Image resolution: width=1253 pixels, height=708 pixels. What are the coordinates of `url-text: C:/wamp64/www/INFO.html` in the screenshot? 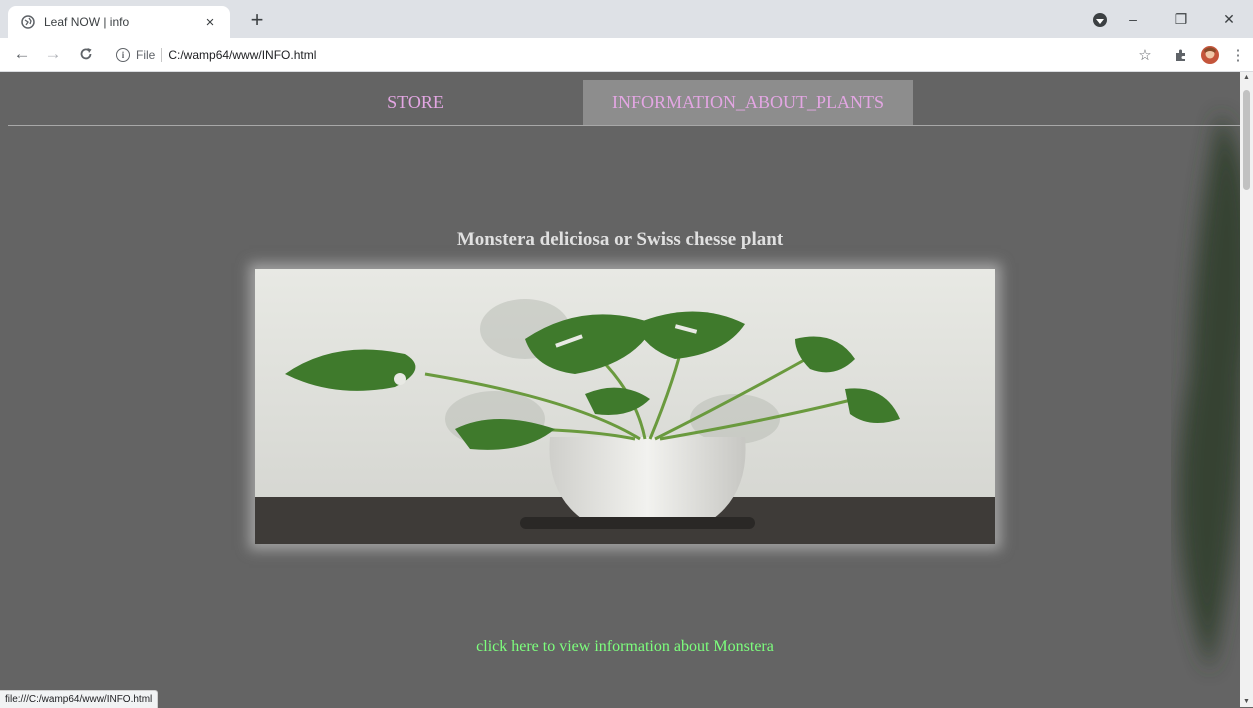 It's located at (242, 55).